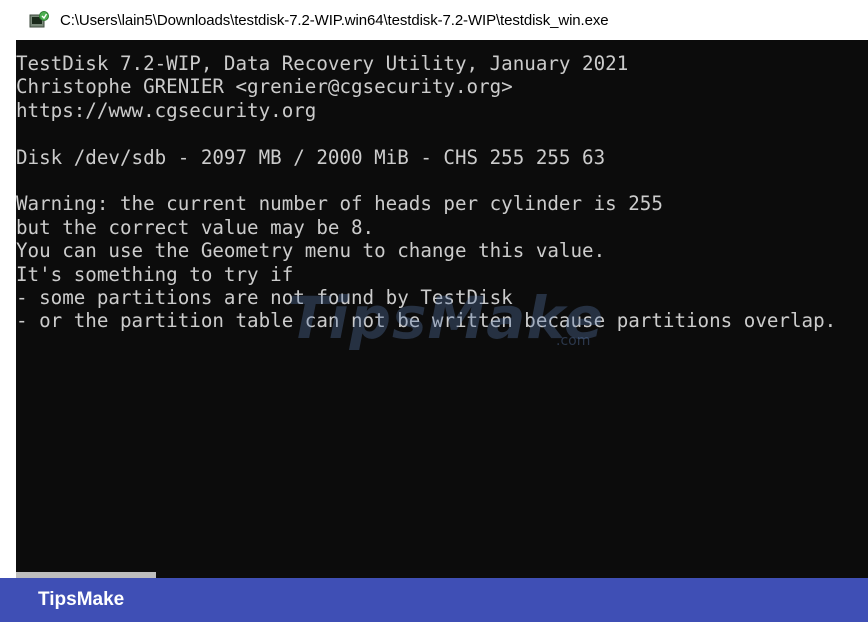  Describe the element at coordinates (195, 227) in the screenshot. I see `console-line: but the correct value may be 8.` at that location.